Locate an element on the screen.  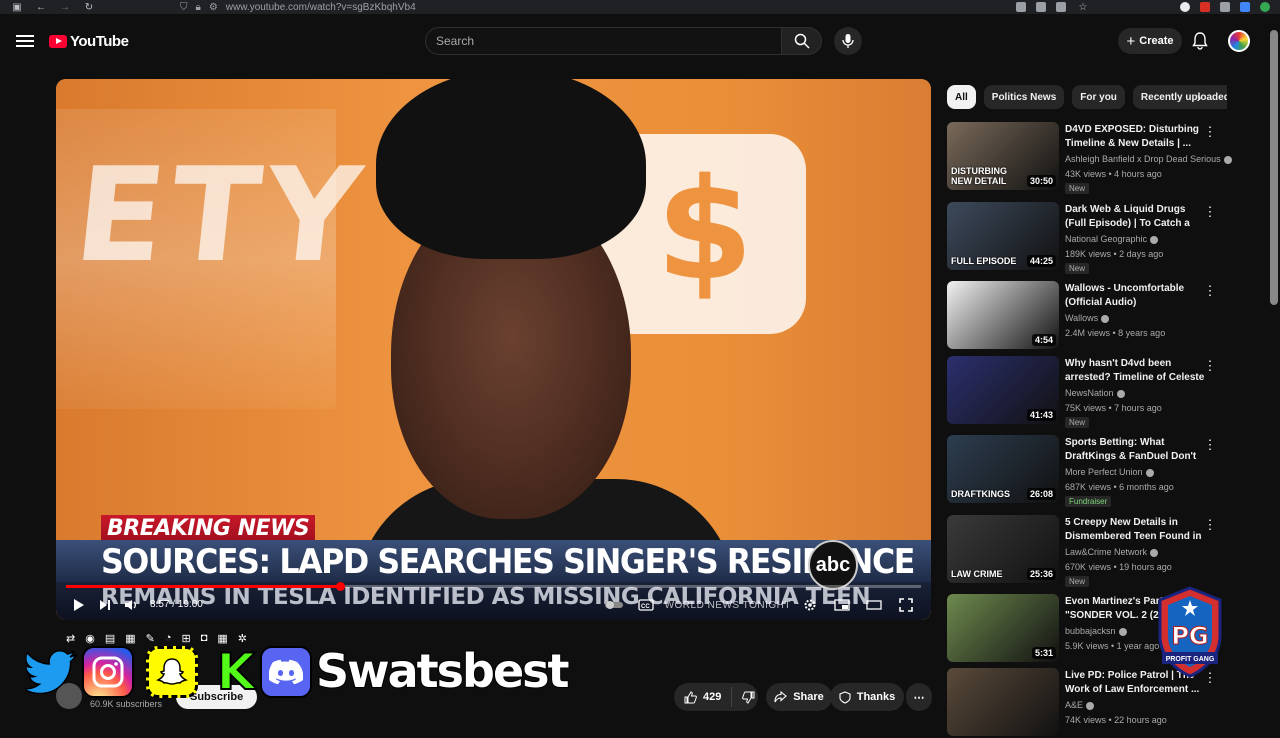
miniplayer-icon is located at coordinates (842, 605).